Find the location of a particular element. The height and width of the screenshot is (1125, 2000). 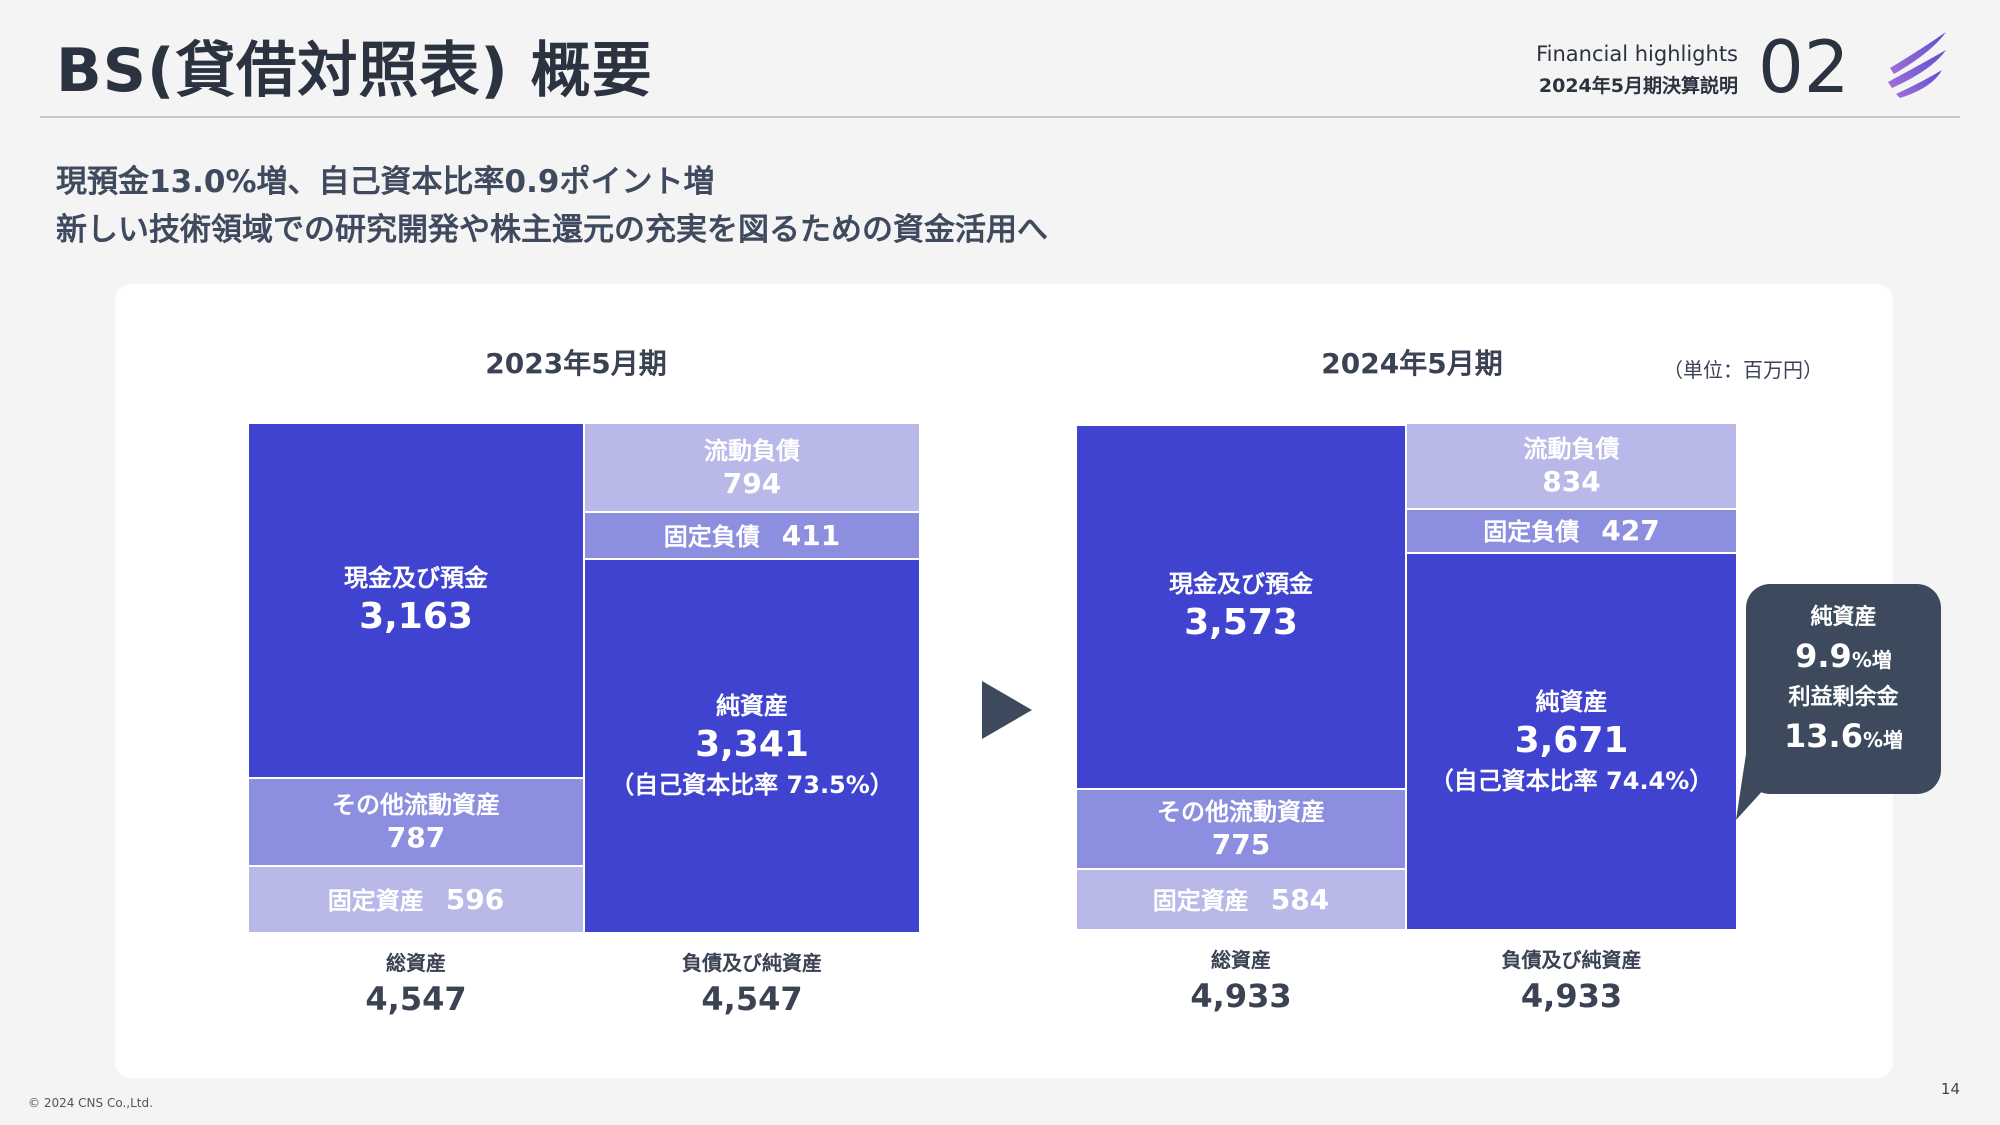

total-assets-2023: 総資産 4,547 is located at coordinates (416, 984).